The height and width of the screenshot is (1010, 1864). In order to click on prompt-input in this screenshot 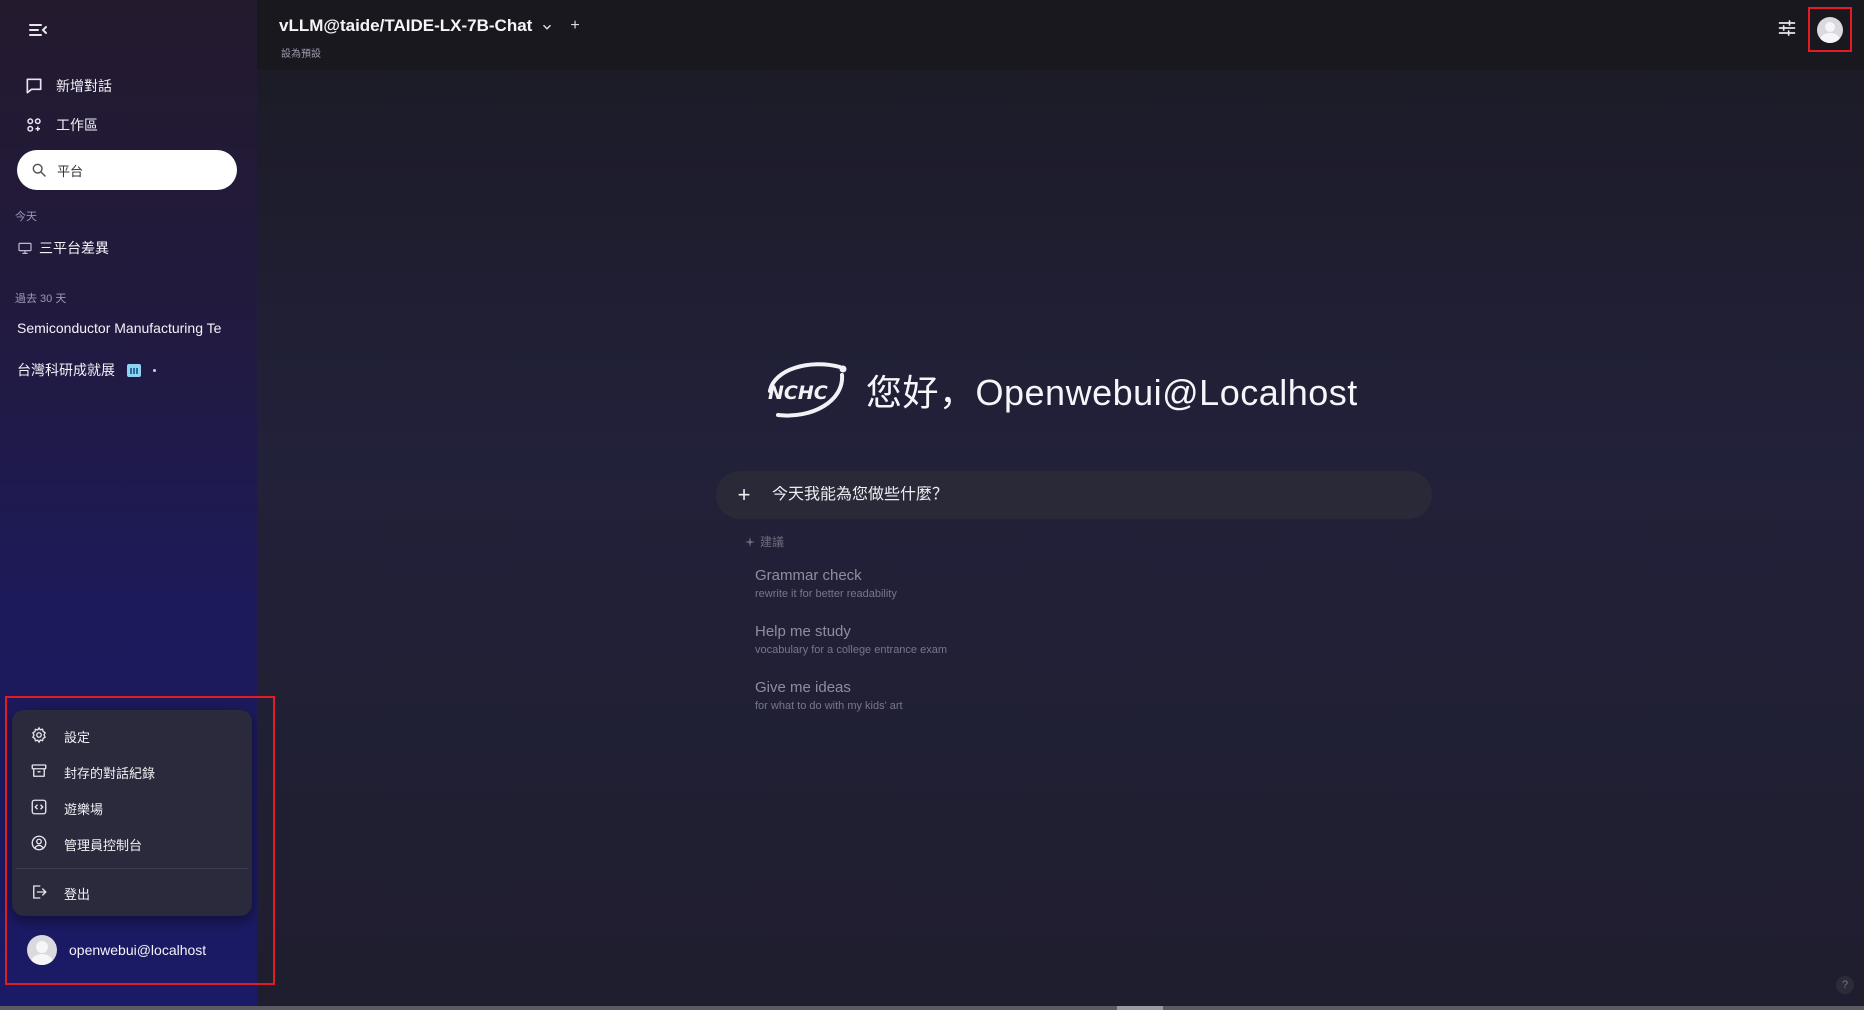, I will do `click(1052, 495)`.